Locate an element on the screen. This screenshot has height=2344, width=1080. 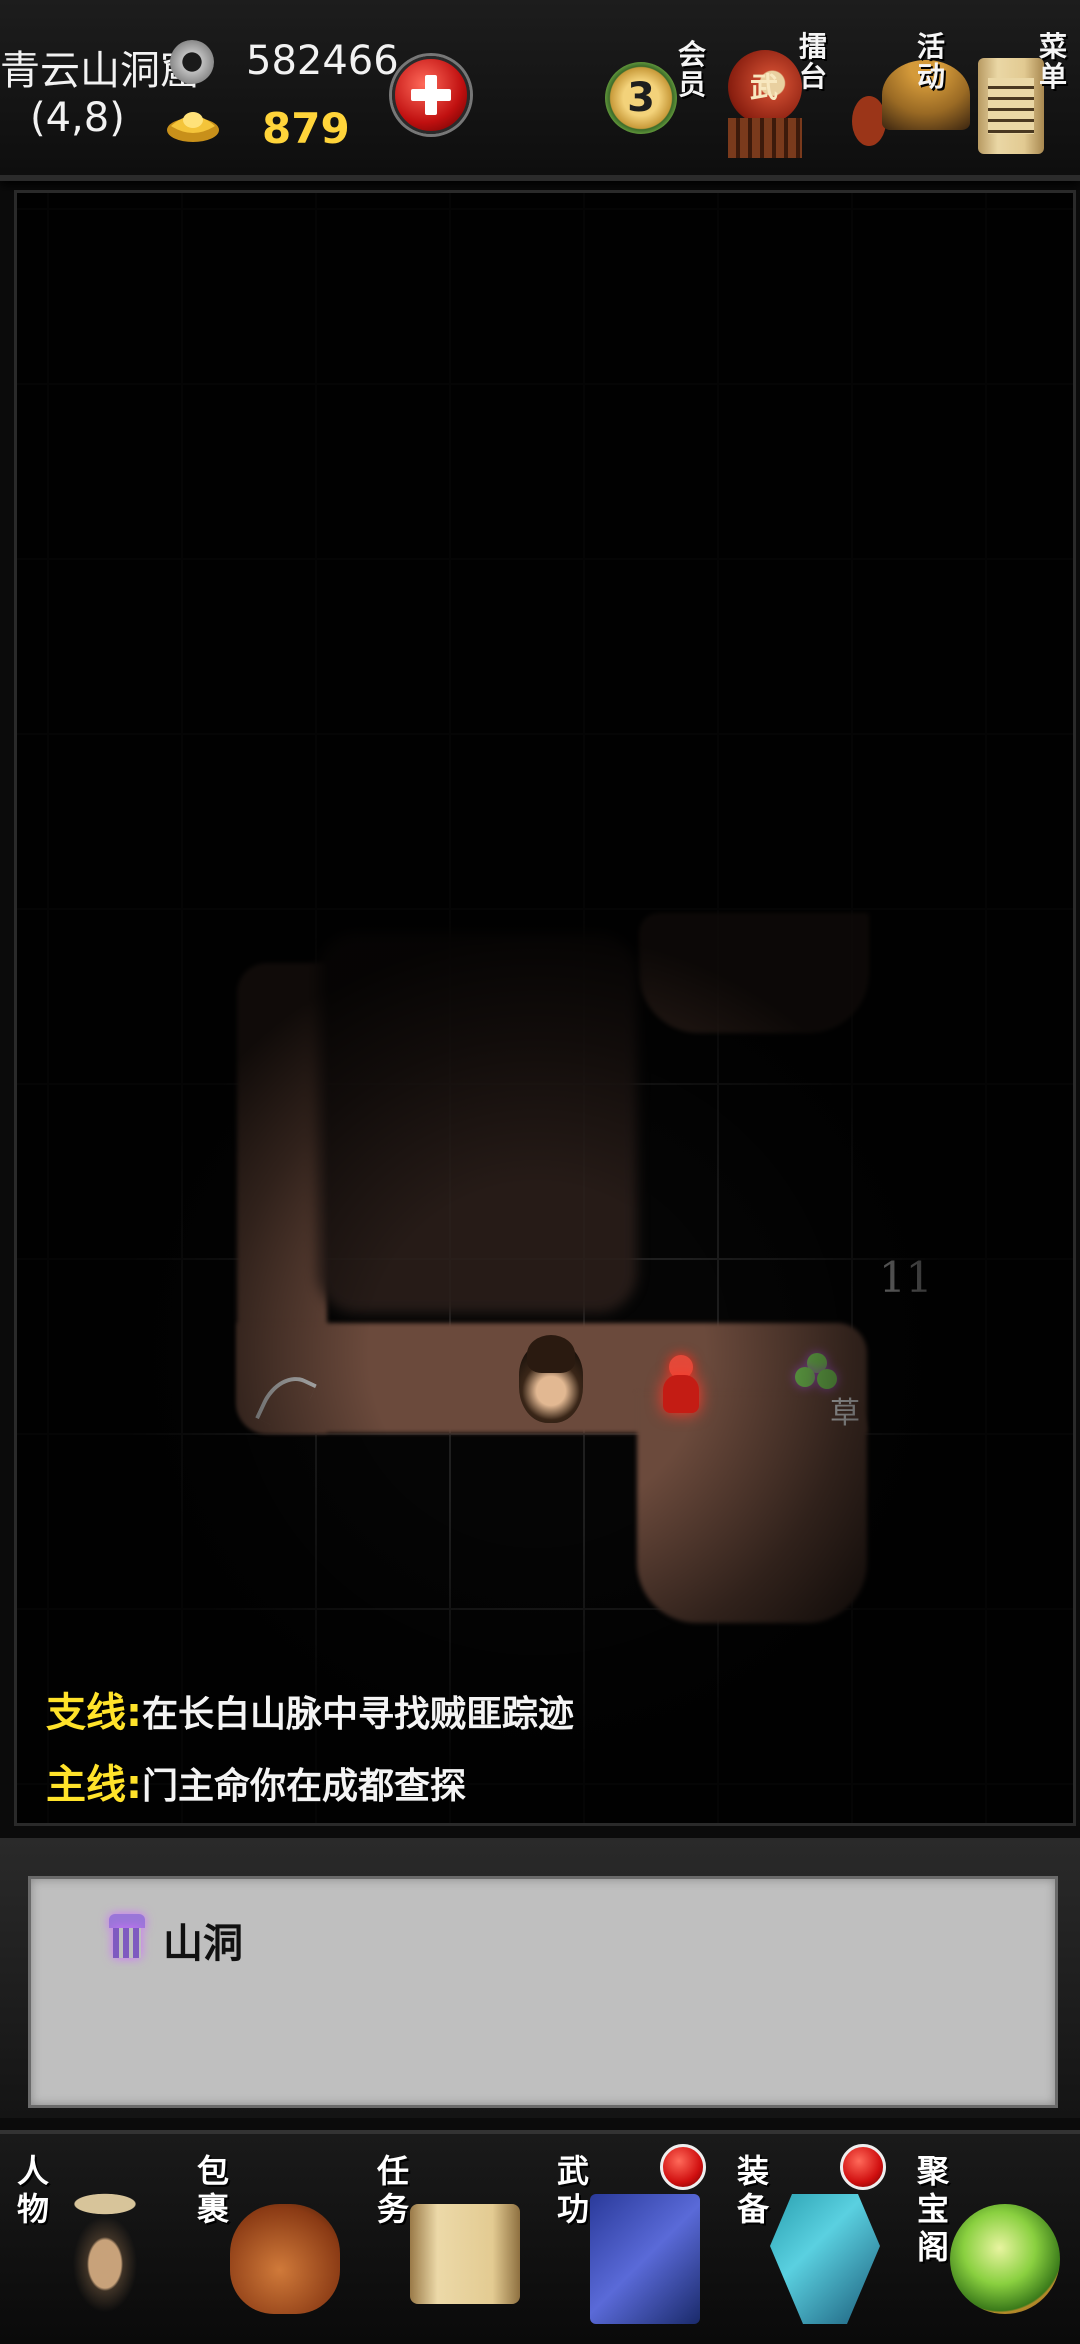
nav-treasure-label: 聚宝阁 is located at coordinates (932, 2209).